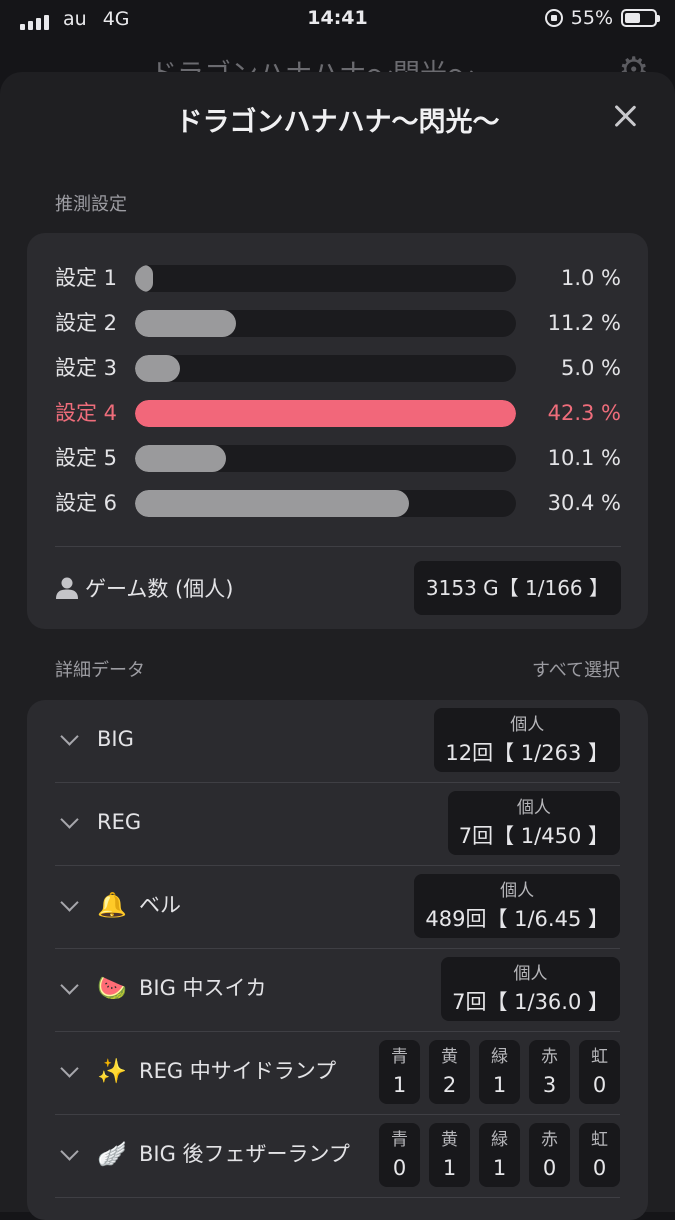  Describe the element at coordinates (625, 116) in the screenshot. I see `close-icon` at that location.